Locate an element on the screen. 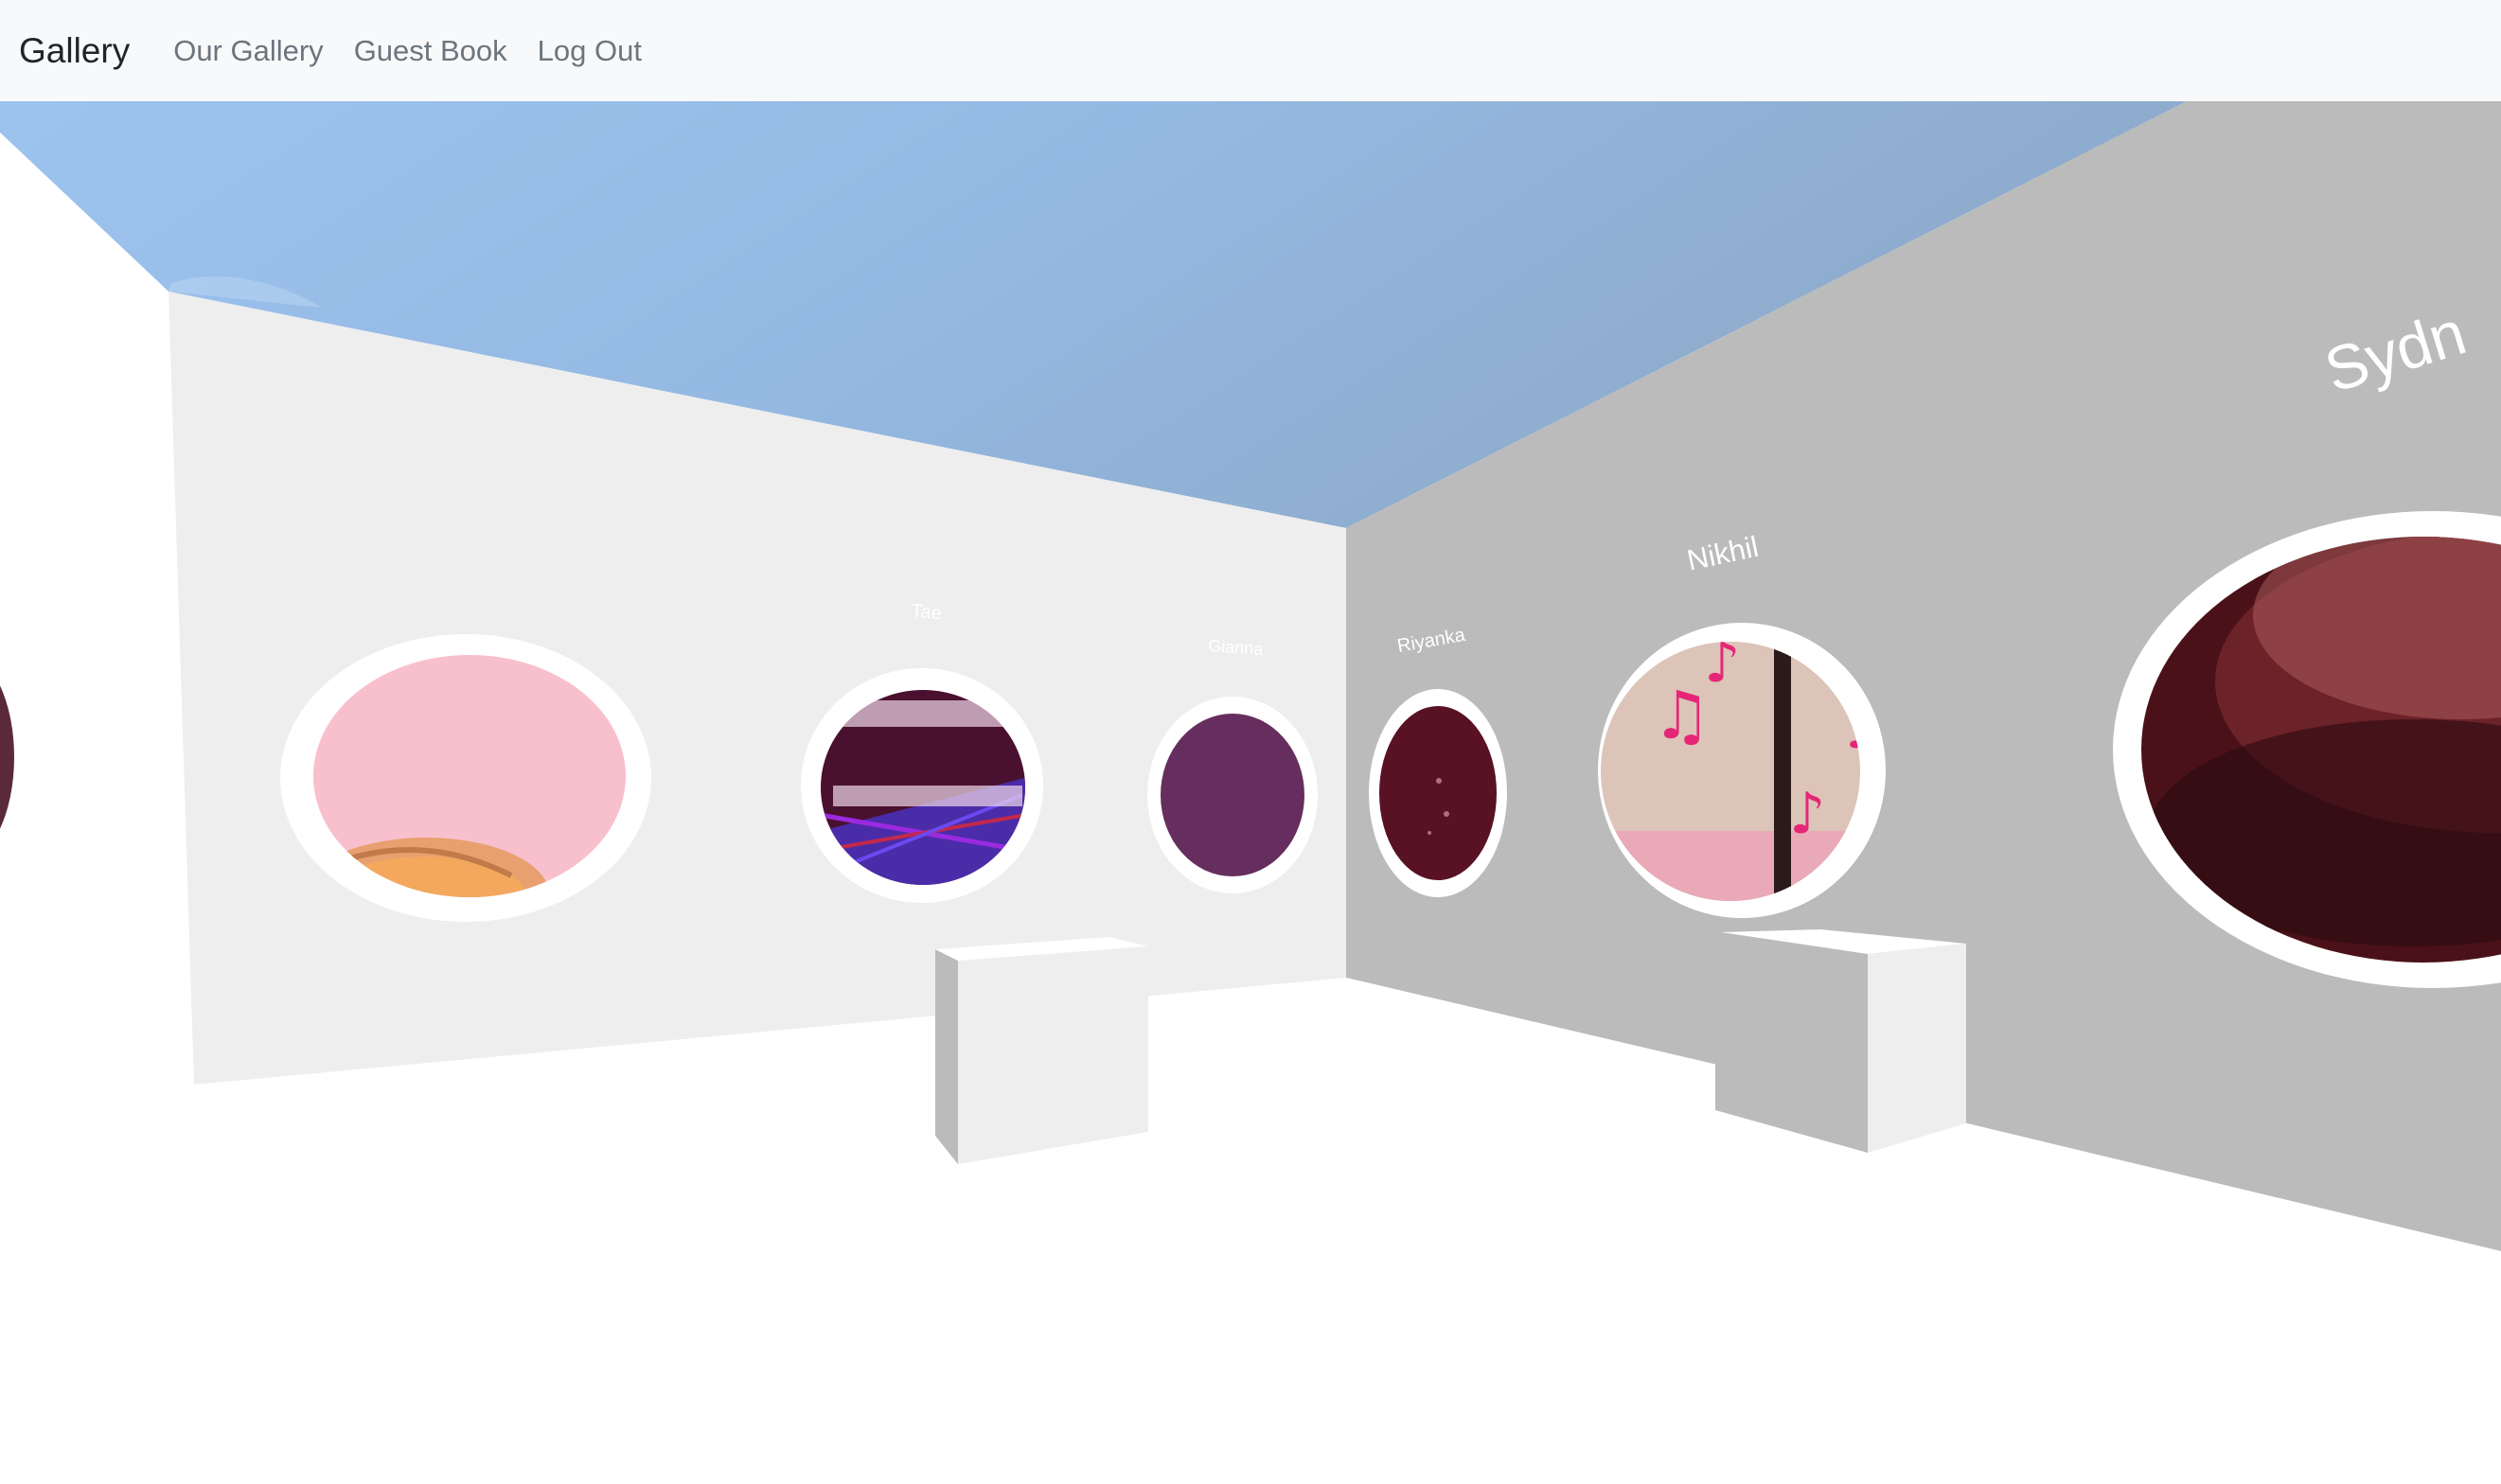  artwork-frame-nikhil: ♫ ♪ ♪ ♪ is located at coordinates (1742, 770).